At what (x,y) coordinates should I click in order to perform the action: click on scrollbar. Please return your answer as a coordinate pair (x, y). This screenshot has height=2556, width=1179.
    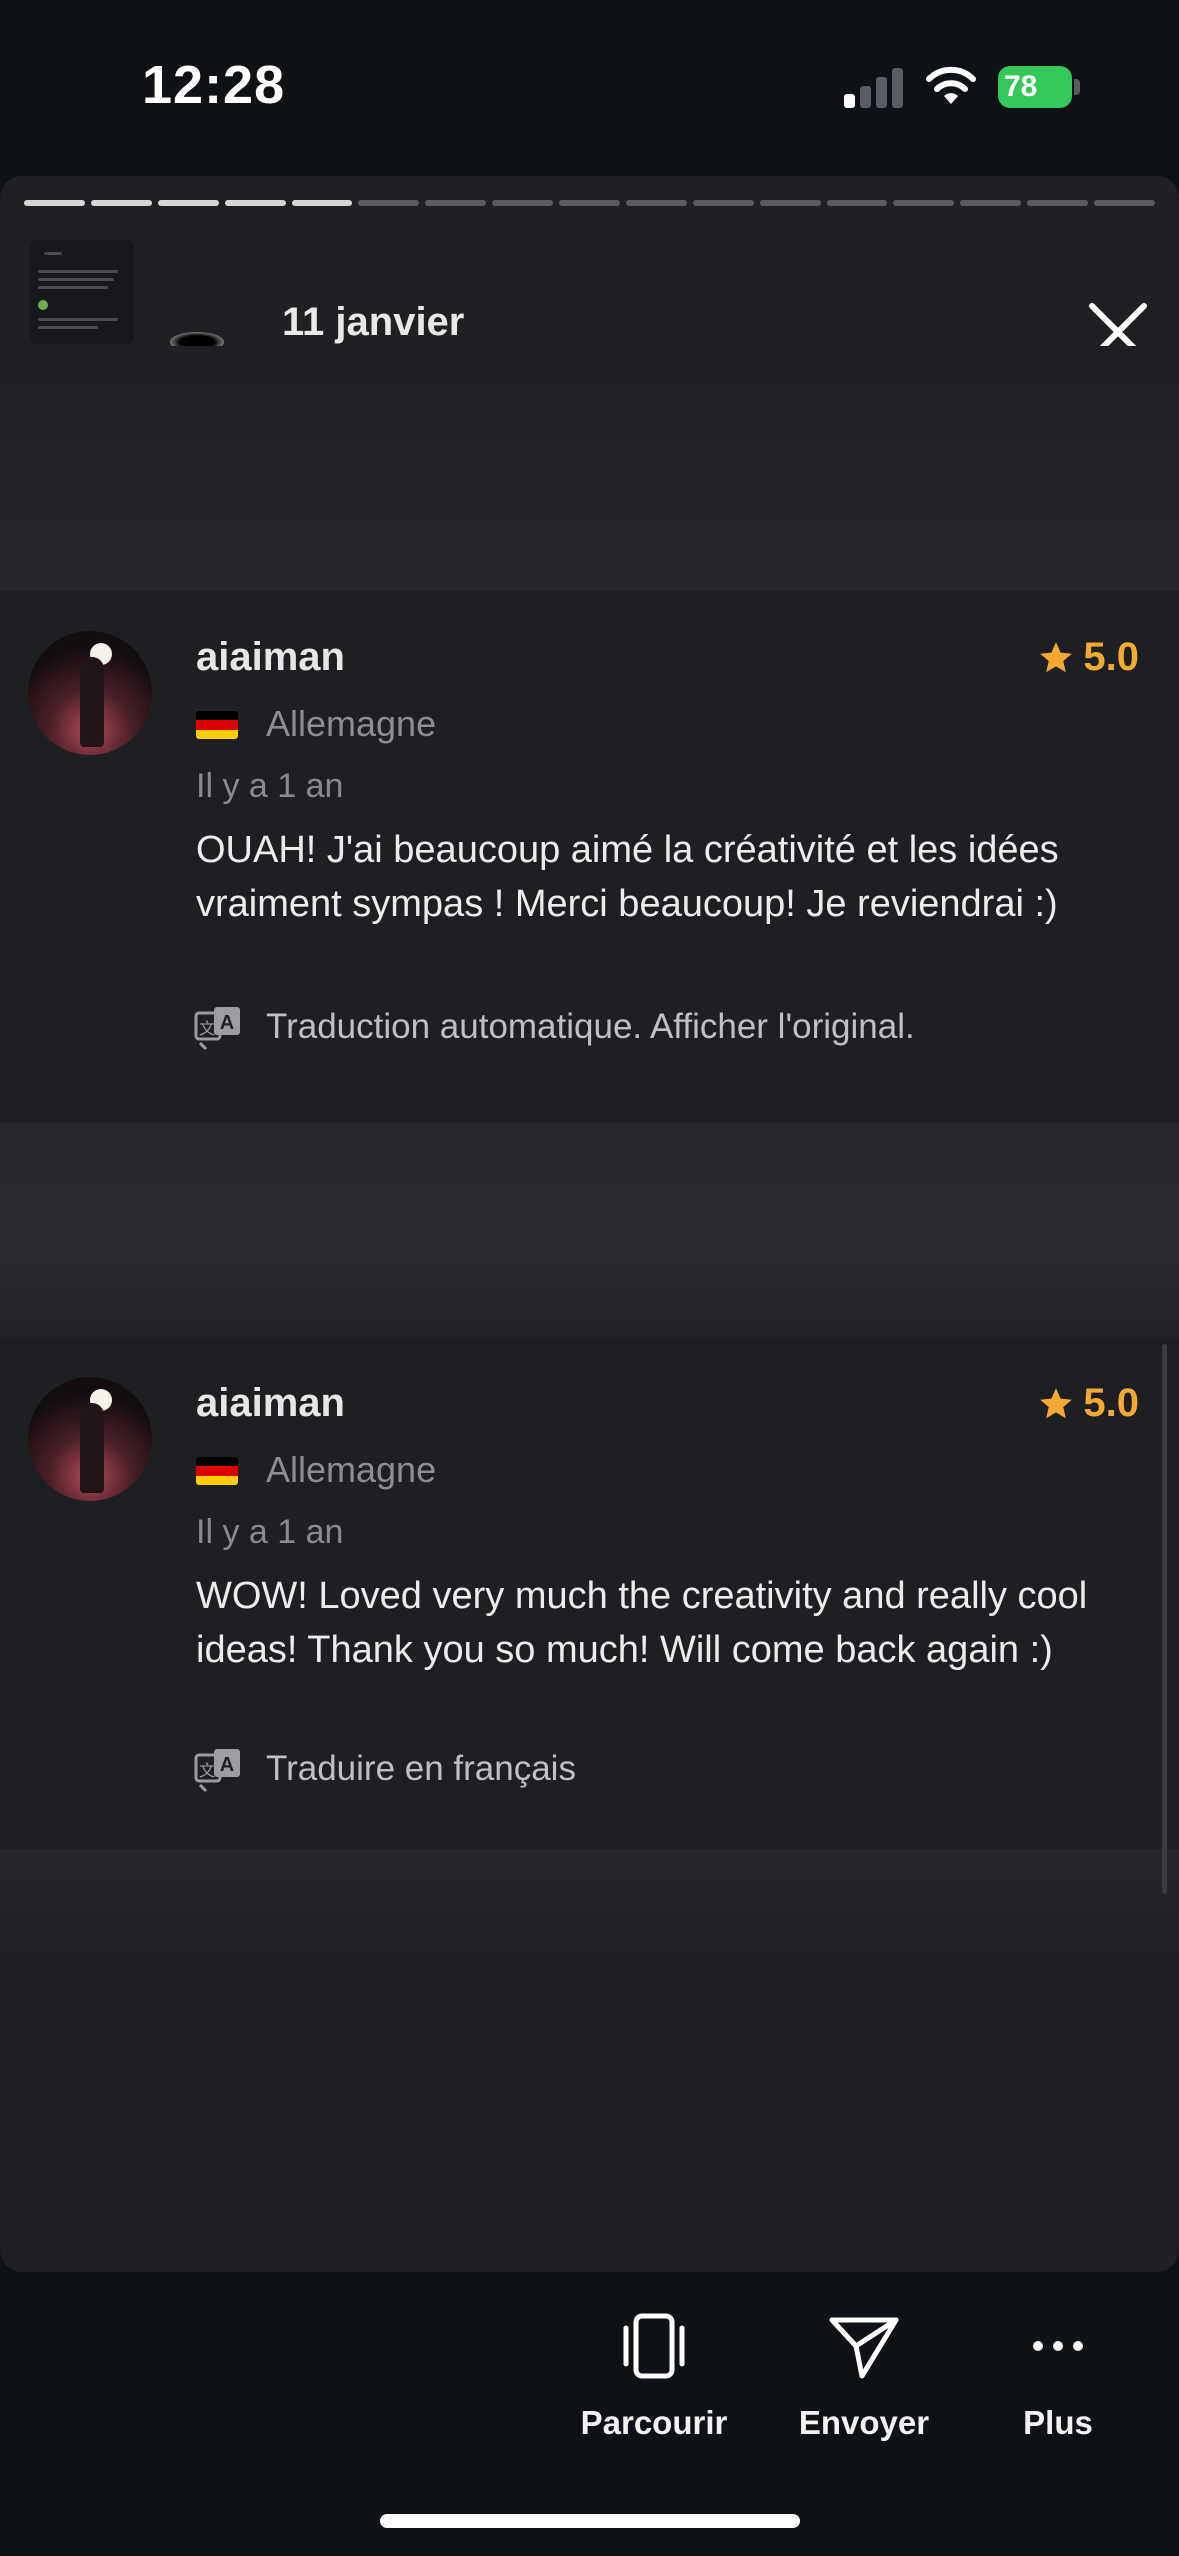
    Looking at the image, I should click on (1164, 1619).